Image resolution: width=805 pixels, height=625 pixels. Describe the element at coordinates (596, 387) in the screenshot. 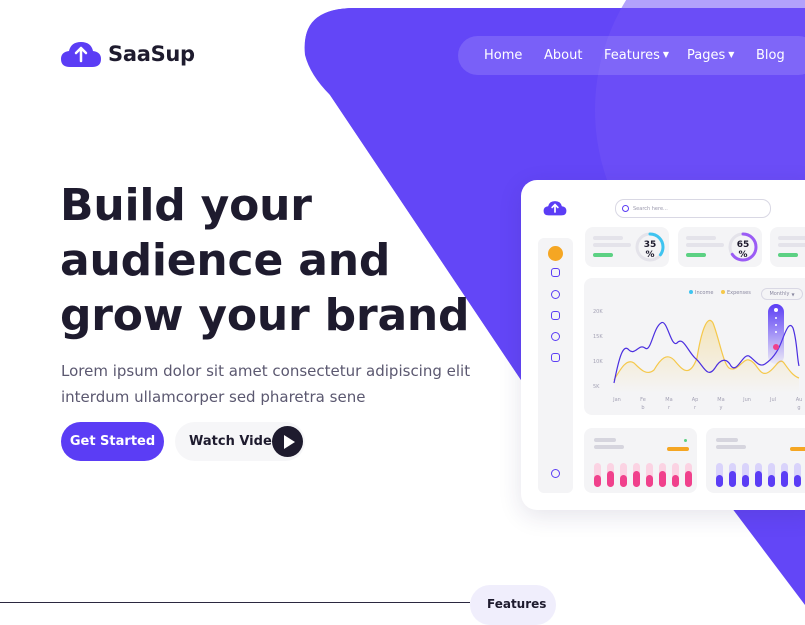

I see `y-tick: 5K` at that location.